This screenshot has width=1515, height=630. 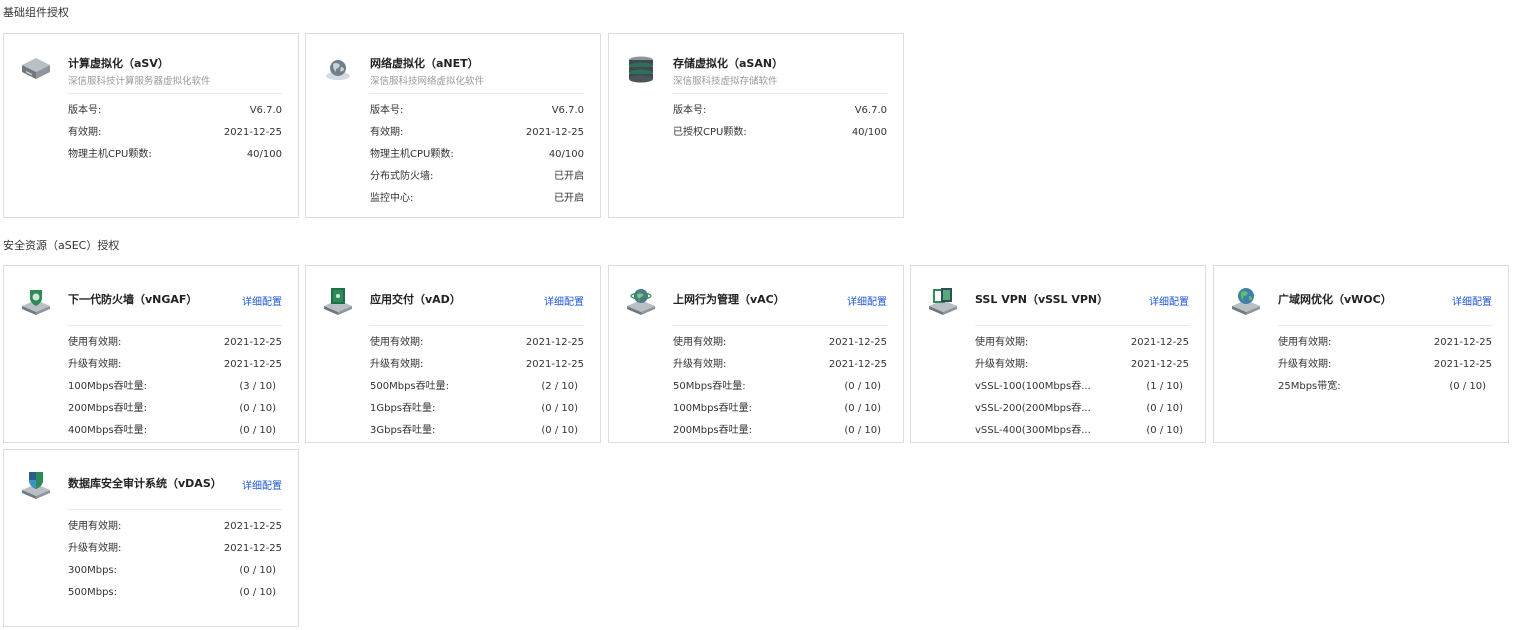 I want to click on row-label: 1Gbps吞吐量:, so click(x=403, y=408).